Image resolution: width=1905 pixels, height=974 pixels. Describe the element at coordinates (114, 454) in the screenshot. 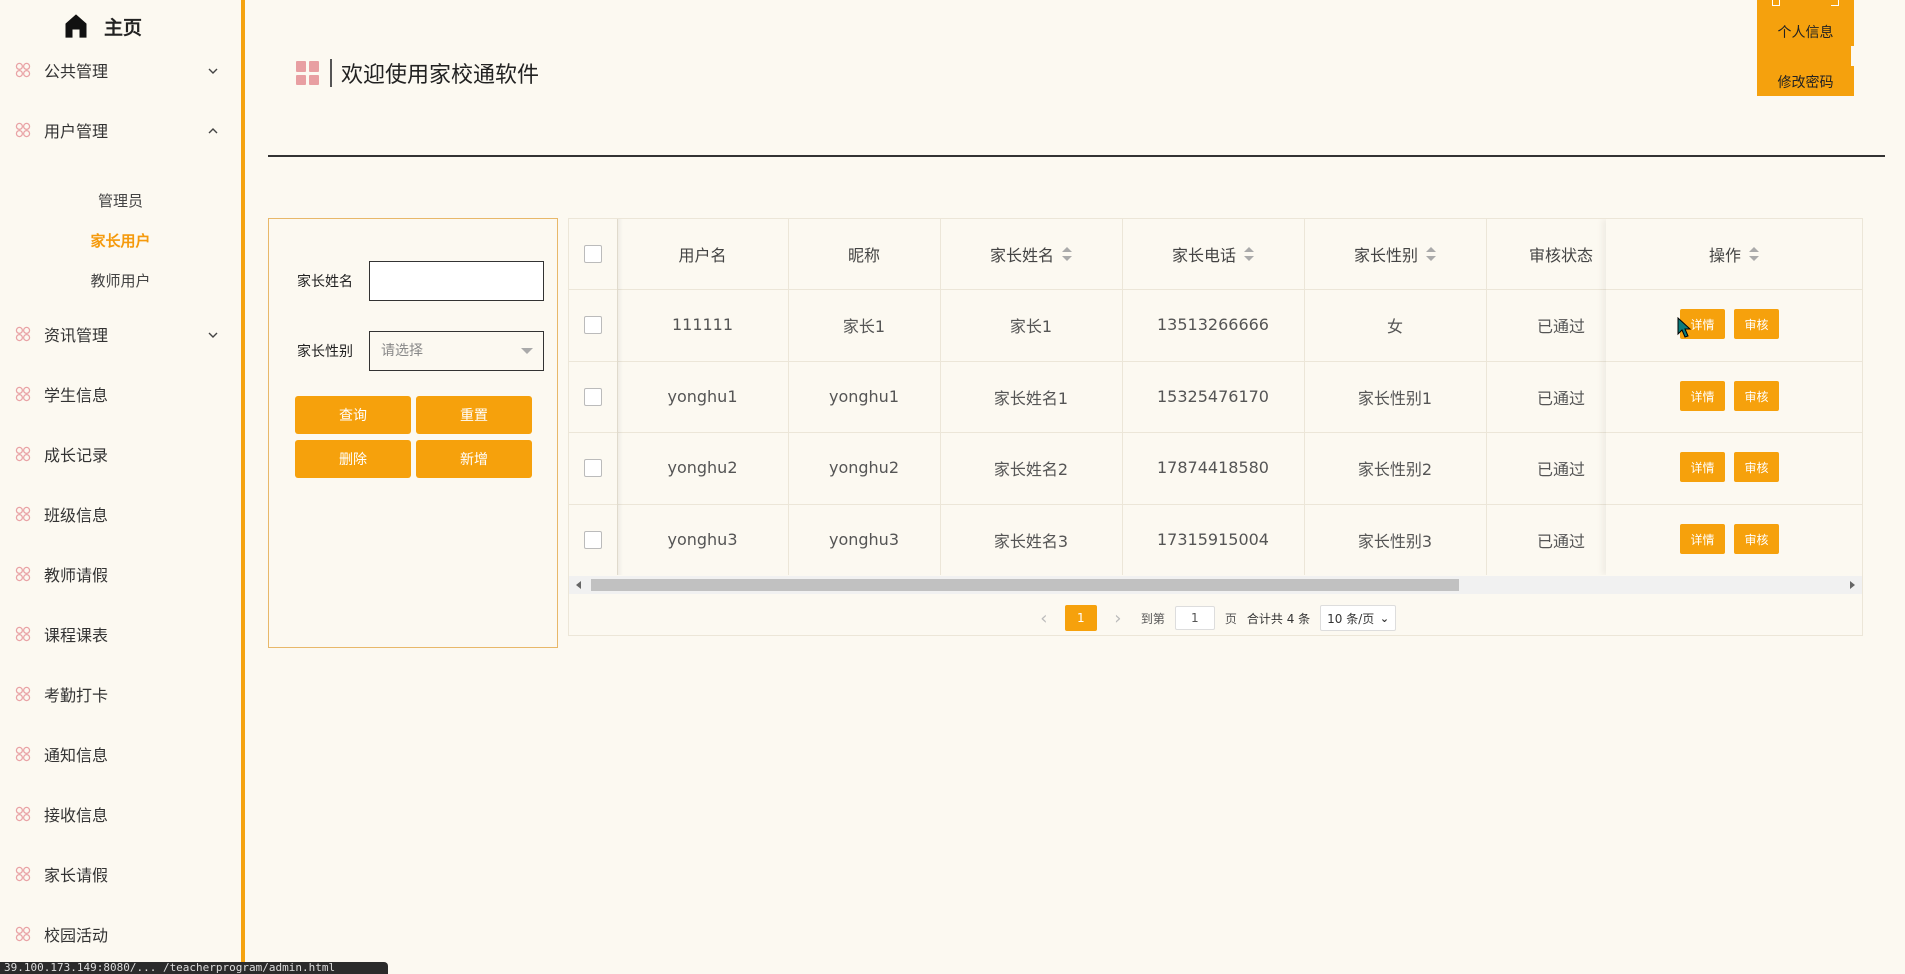

I see `sidebar-item: 成长记录` at that location.